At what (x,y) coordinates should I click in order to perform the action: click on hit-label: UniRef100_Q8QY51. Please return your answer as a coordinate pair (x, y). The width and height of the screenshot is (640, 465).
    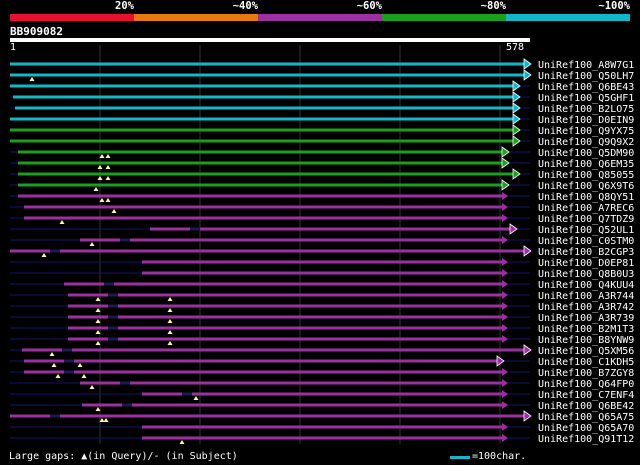
    Looking at the image, I should click on (586, 197).